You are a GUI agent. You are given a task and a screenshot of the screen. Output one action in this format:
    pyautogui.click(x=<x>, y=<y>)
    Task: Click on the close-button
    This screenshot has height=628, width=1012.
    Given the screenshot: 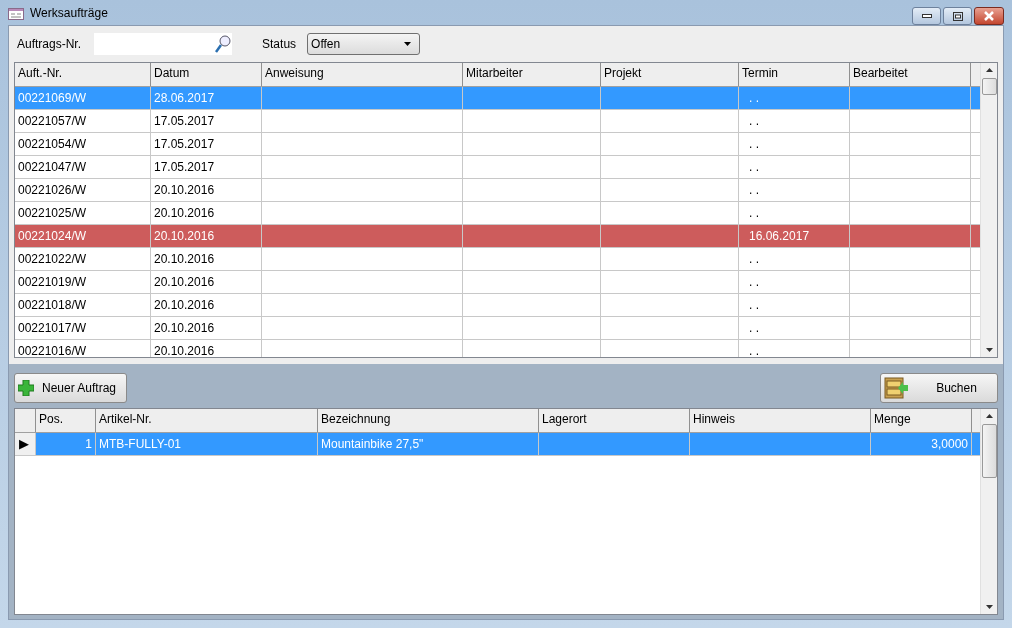 What is the action you would take?
    pyautogui.click(x=989, y=16)
    